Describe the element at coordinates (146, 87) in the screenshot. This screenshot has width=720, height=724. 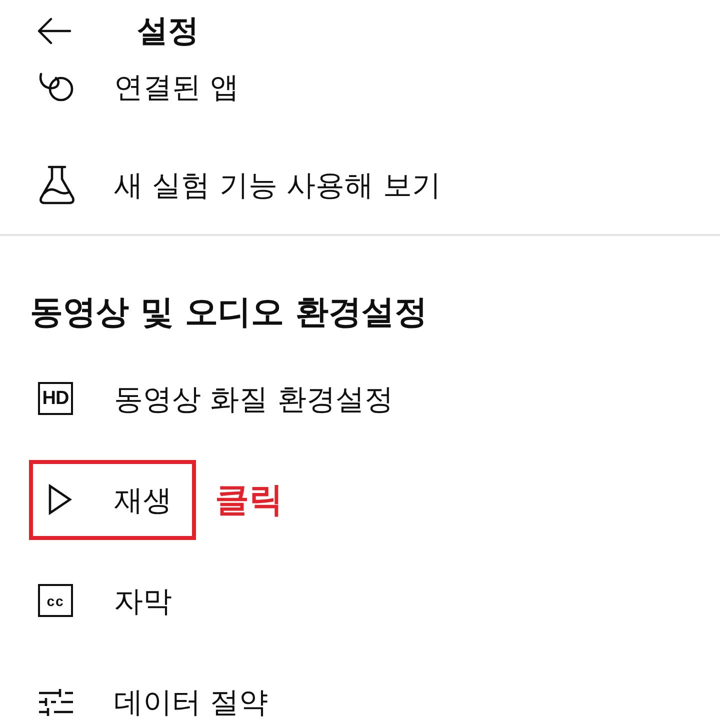
I see `settings-item: 연결된 앱` at that location.